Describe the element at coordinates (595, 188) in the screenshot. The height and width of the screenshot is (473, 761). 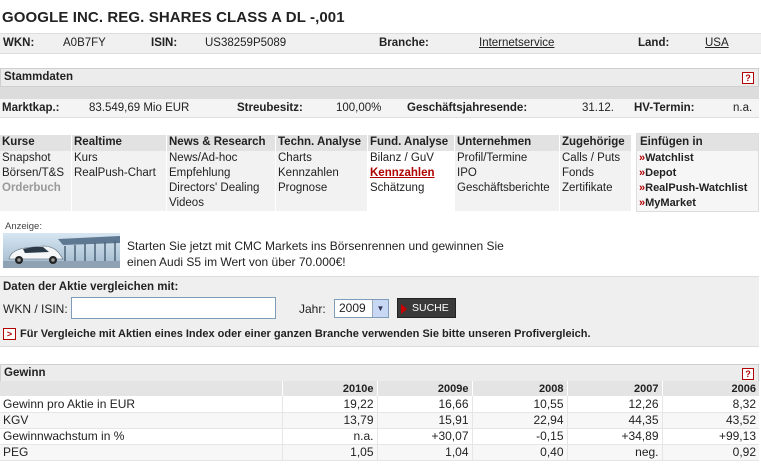
I see `nav-item-zertifikate: Zertifikate` at that location.